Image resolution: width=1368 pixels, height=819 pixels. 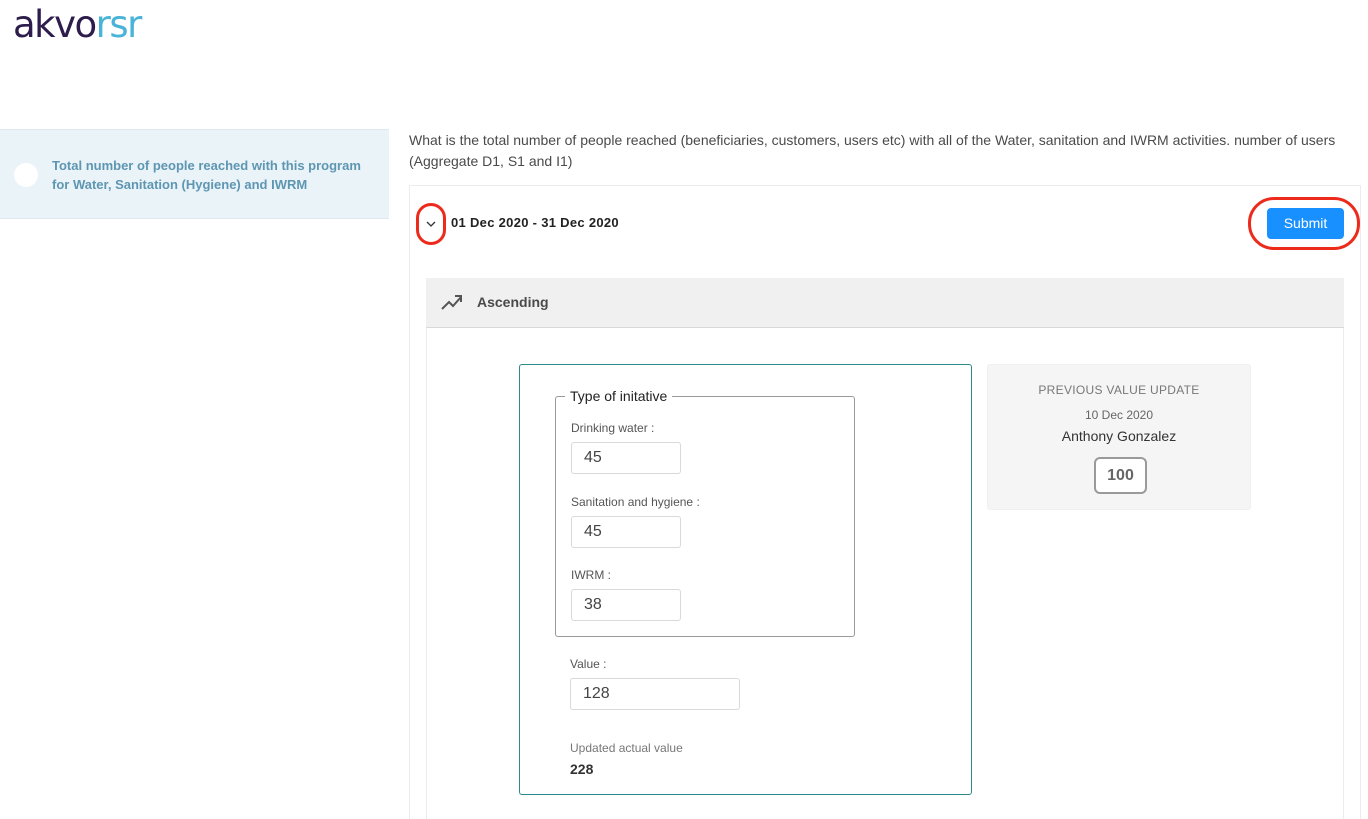 What do you see at coordinates (513, 302) in the screenshot?
I see `direction-label: Ascending` at bounding box center [513, 302].